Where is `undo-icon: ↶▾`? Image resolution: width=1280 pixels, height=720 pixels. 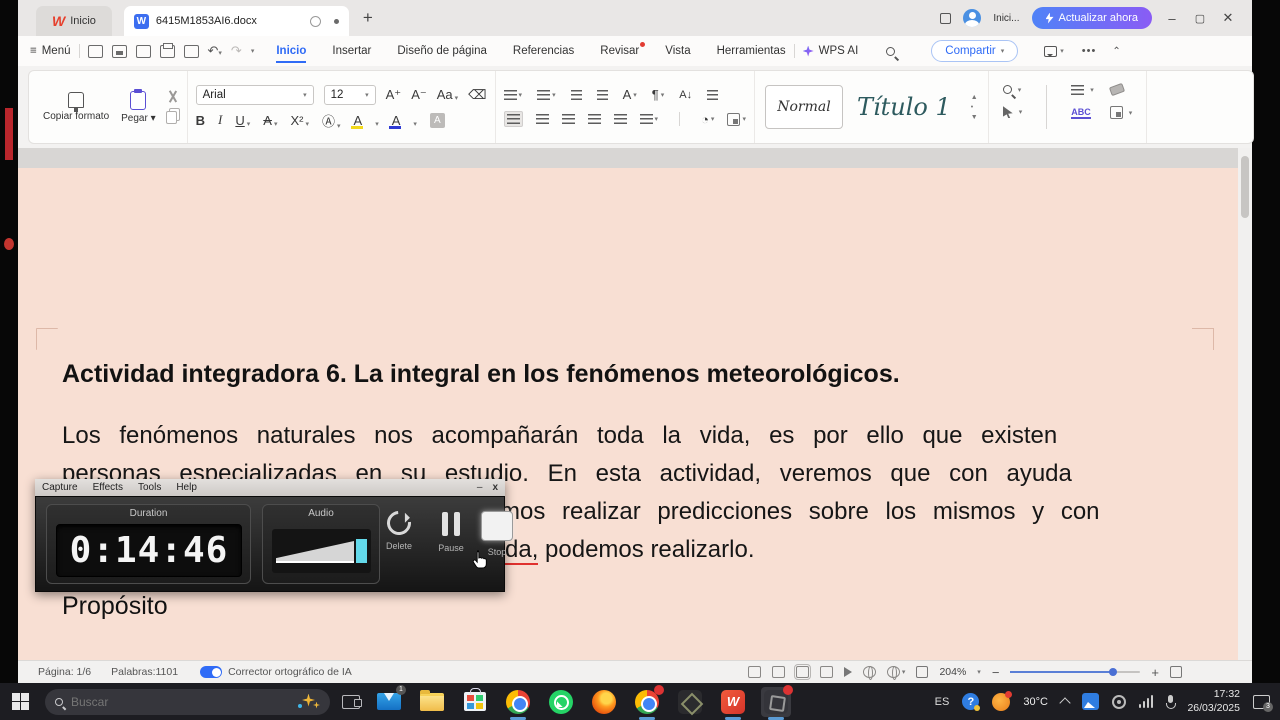
undo-icon: ↶▾ is located at coordinates (215, 51).